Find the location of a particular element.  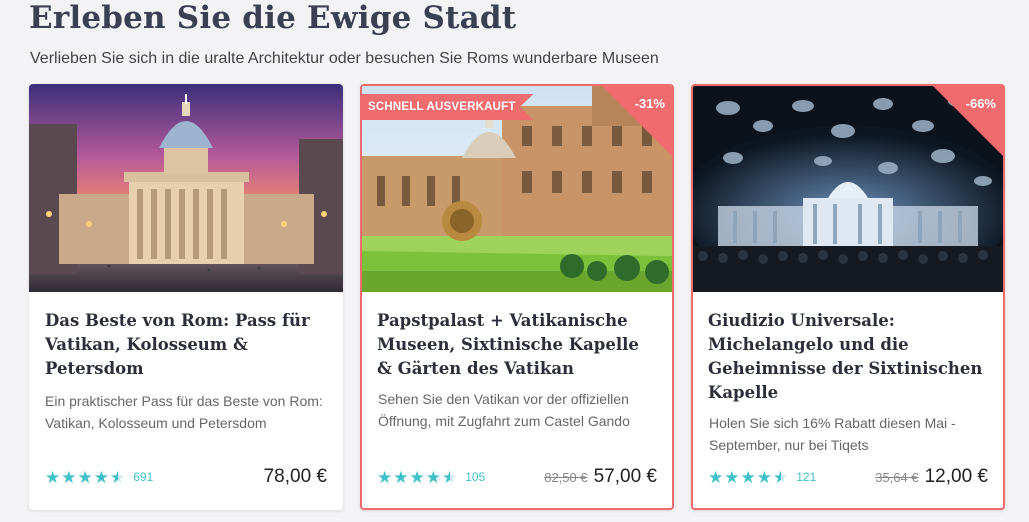

price-box: 82,50 € 57,00 € is located at coordinates (600, 477).